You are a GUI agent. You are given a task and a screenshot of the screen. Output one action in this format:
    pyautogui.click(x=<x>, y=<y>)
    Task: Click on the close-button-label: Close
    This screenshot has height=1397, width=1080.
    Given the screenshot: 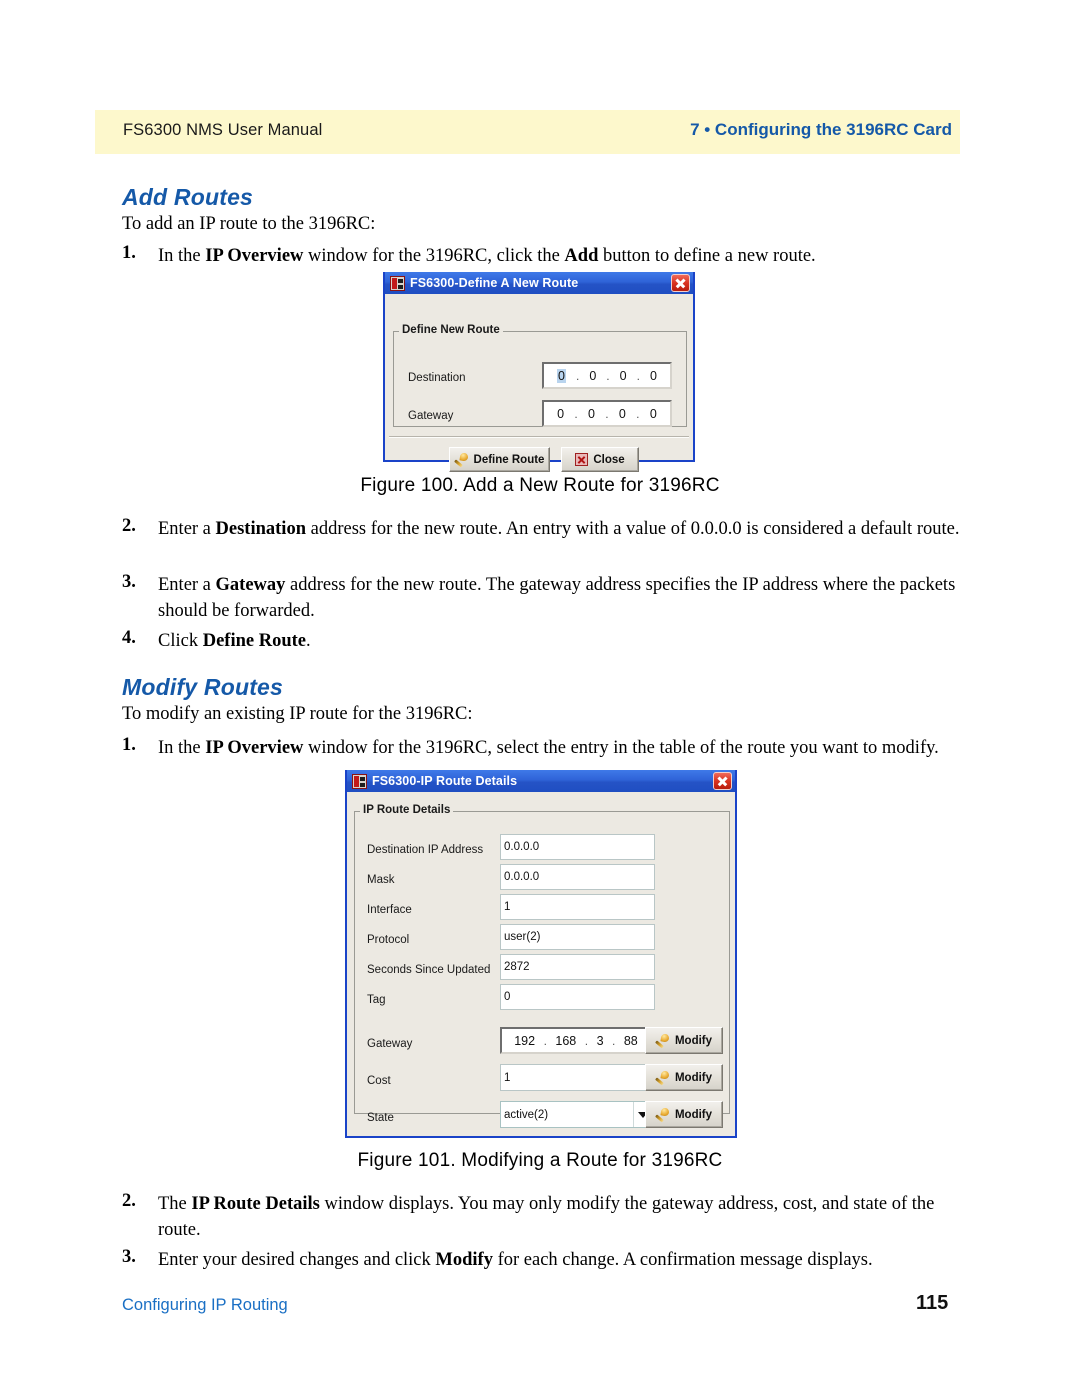 What is the action you would take?
    pyautogui.click(x=609, y=459)
    